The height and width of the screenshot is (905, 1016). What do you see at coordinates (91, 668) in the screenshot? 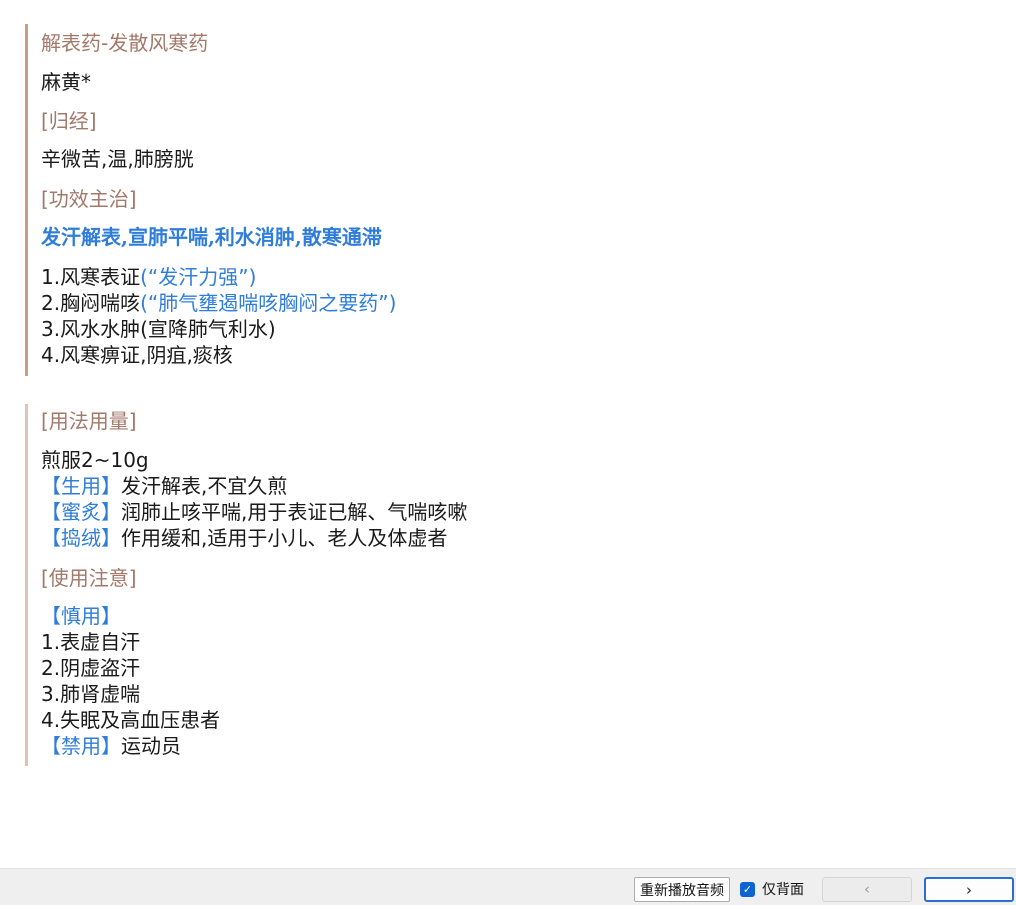
I see `caution-item: 2.阴虚盗汗` at bounding box center [91, 668].